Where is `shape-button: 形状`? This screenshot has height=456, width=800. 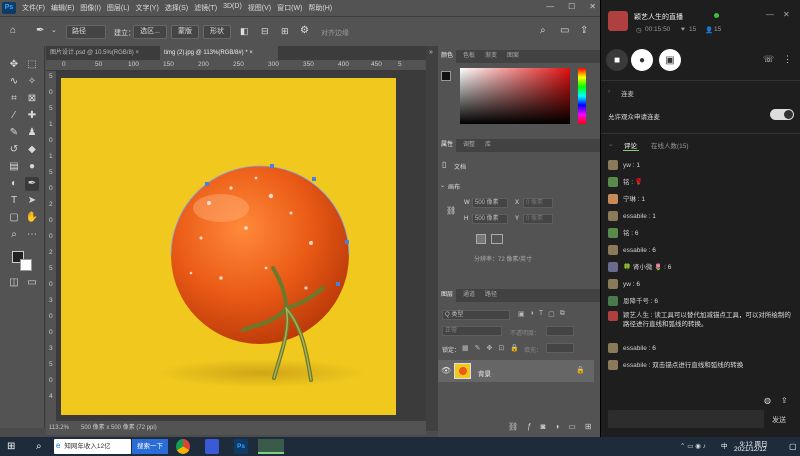 shape-button: 形状 is located at coordinates (217, 32).